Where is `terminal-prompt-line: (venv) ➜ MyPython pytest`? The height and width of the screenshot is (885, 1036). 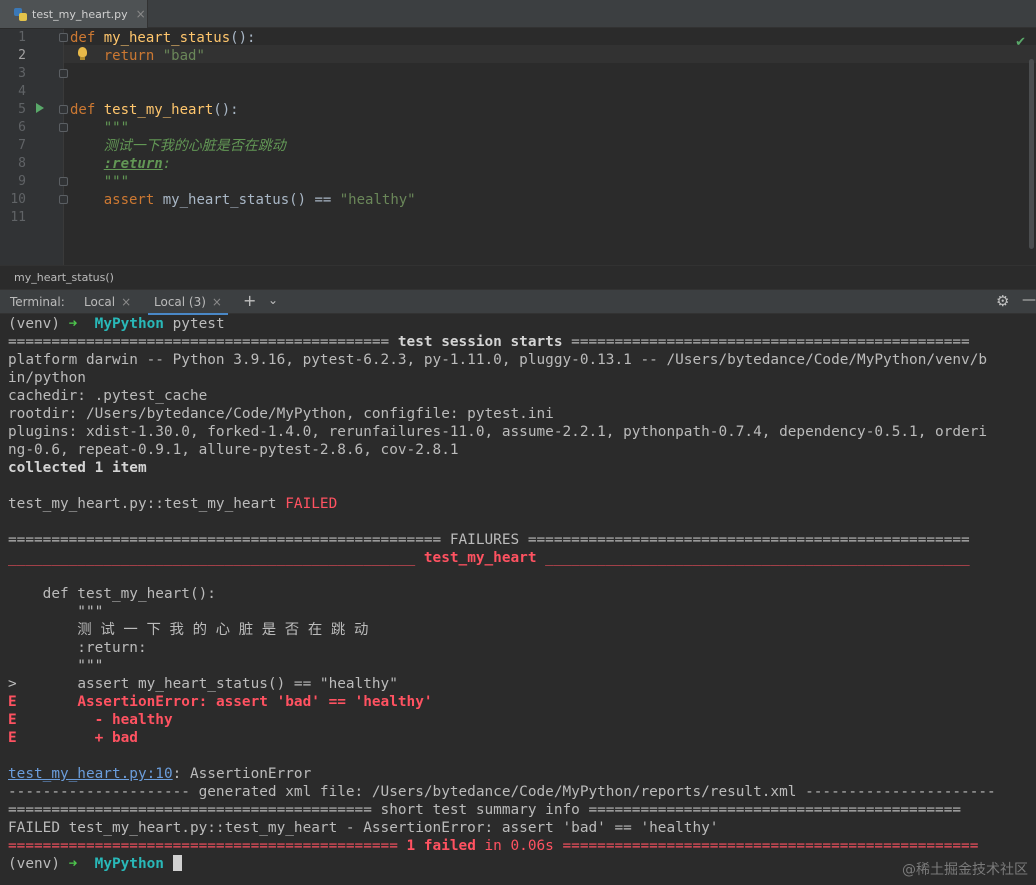 terminal-prompt-line: (venv) ➜ MyPython pytest is located at coordinates (116, 324).